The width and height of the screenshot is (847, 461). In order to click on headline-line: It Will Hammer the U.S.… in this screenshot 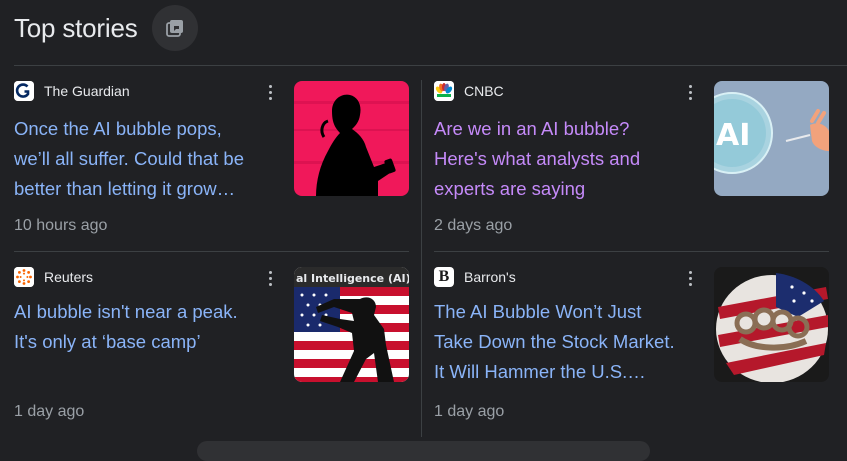, I will do `click(540, 371)`.